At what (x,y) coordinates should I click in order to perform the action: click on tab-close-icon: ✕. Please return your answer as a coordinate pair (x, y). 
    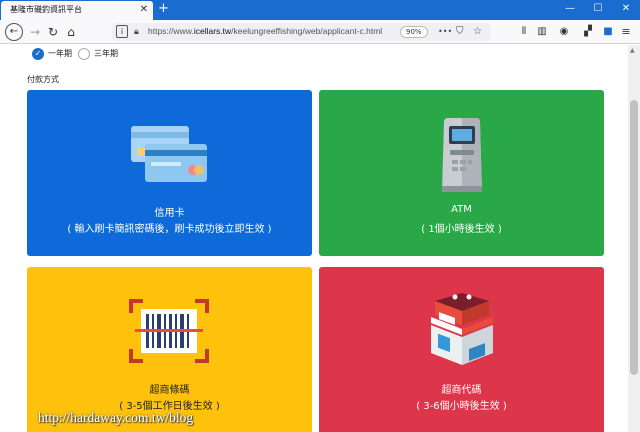
    Looking at the image, I should click on (144, 10).